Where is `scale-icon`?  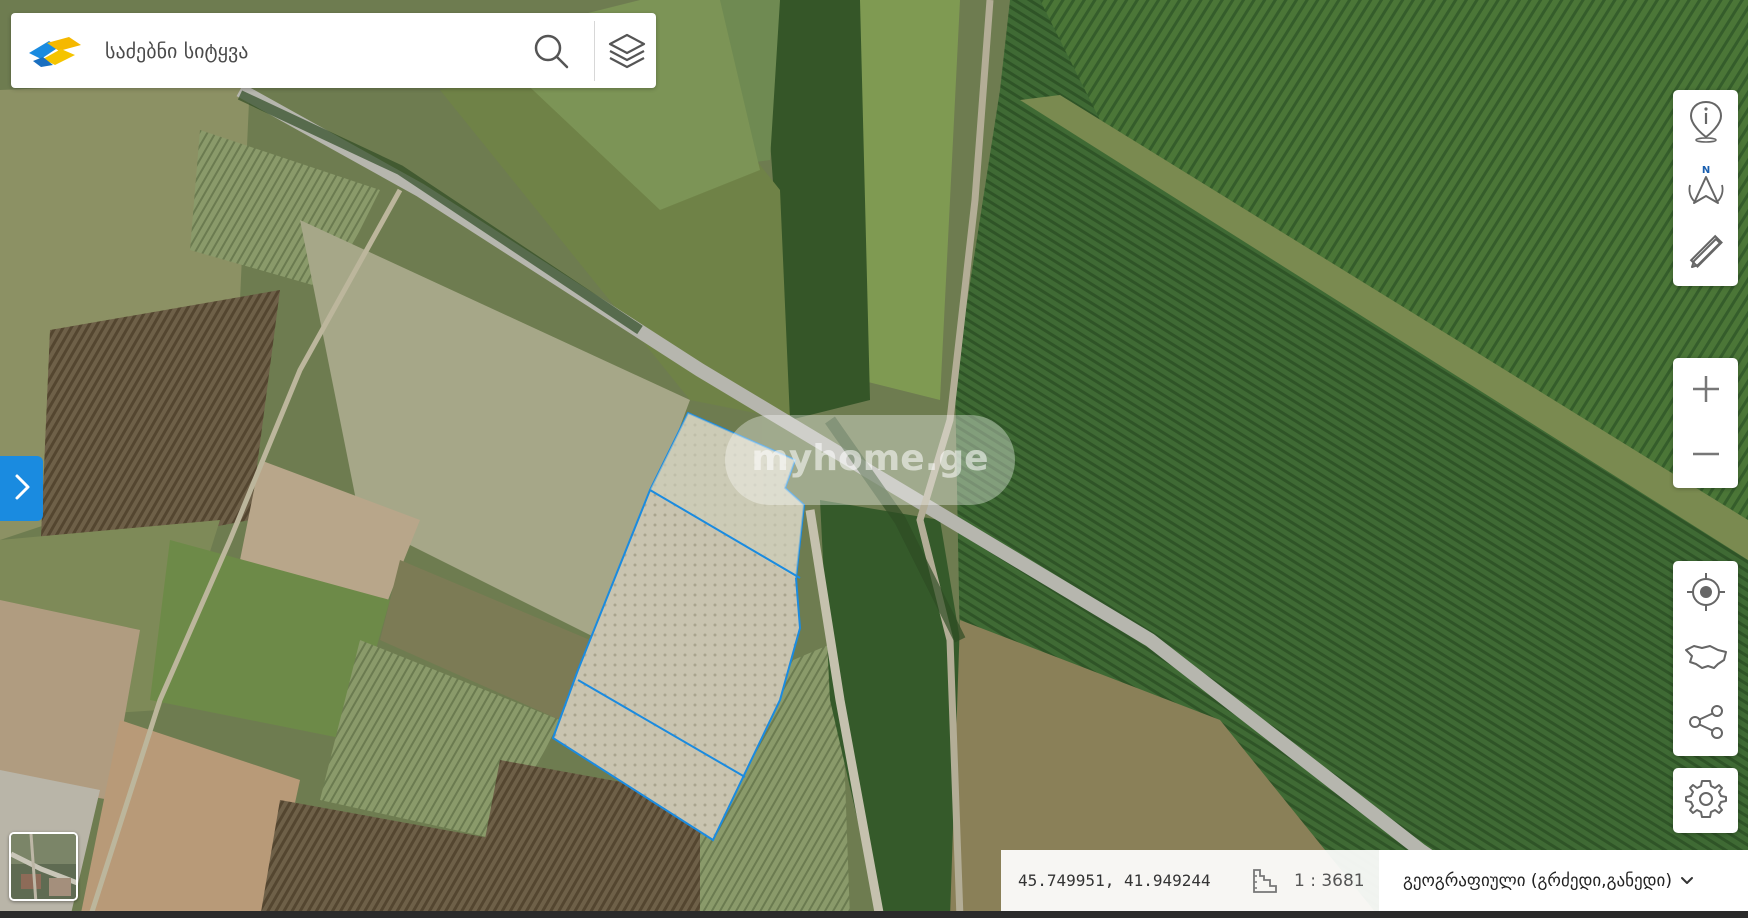 scale-icon is located at coordinates (1265, 881).